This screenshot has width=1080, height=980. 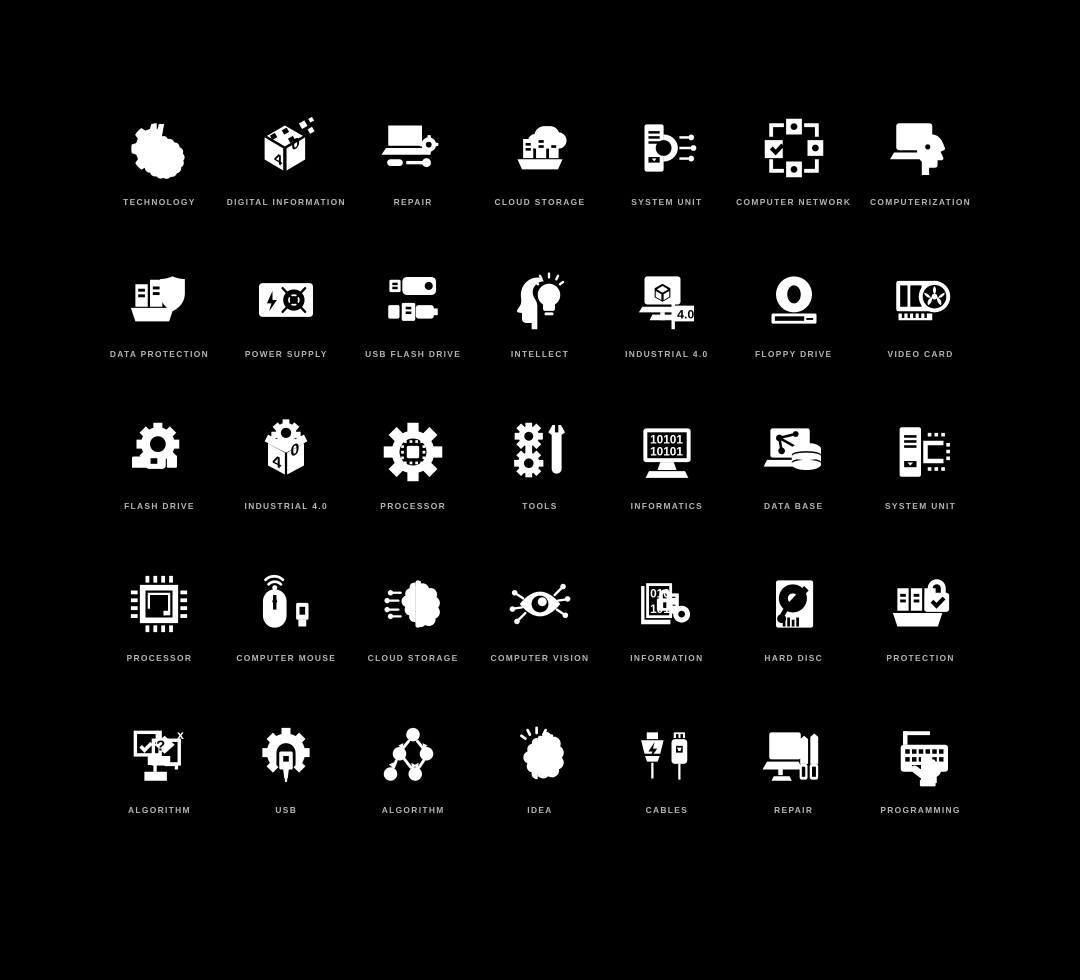 What do you see at coordinates (921, 604) in the screenshot?
I see `servers-padlock-check-icon` at bounding box center [921, 604].